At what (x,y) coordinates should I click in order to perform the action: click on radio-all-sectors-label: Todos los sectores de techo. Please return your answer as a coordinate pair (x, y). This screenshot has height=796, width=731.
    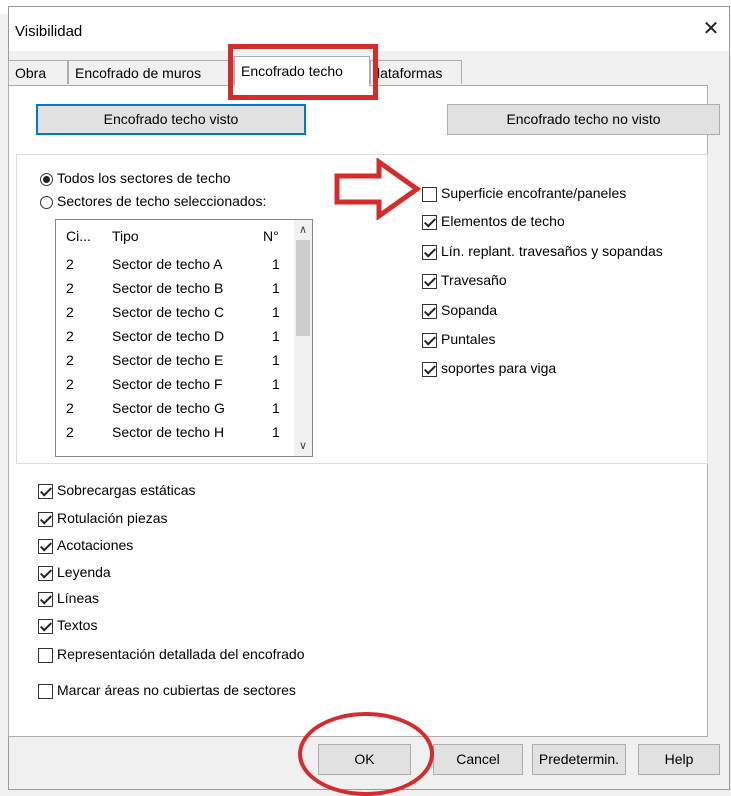
    Looking at the image, I should click on (144, 178).